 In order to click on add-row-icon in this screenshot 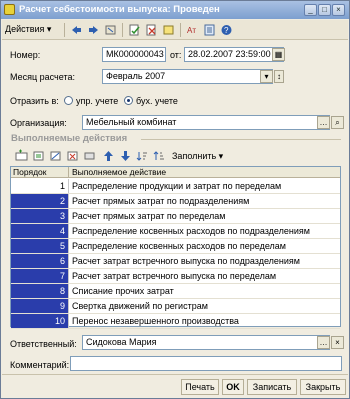, I will do `click(21, 156)`.